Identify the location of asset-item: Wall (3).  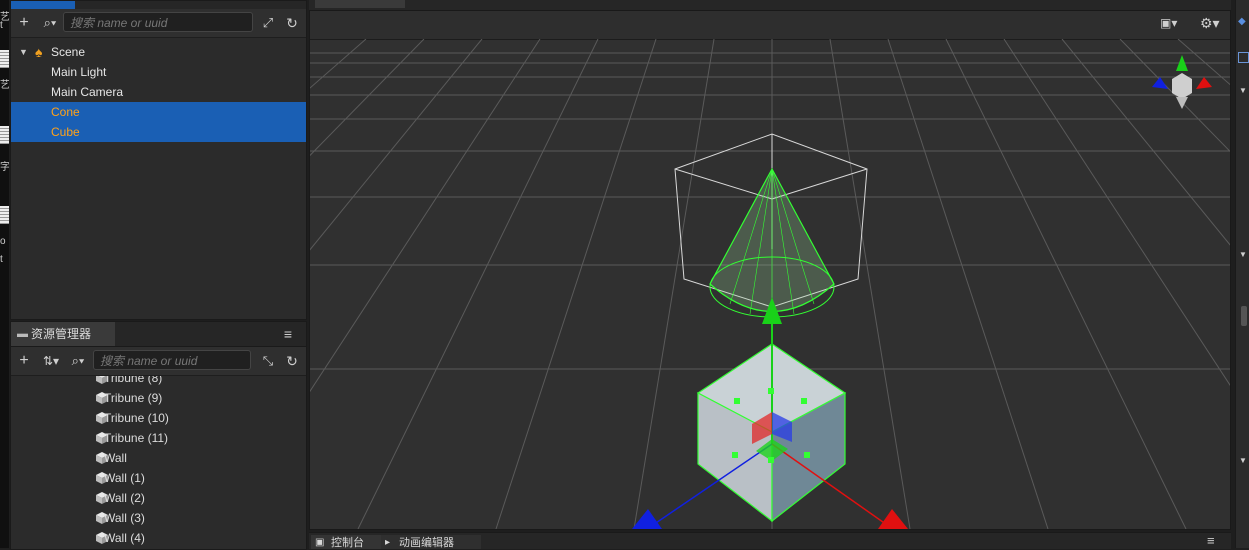
(158, 518).